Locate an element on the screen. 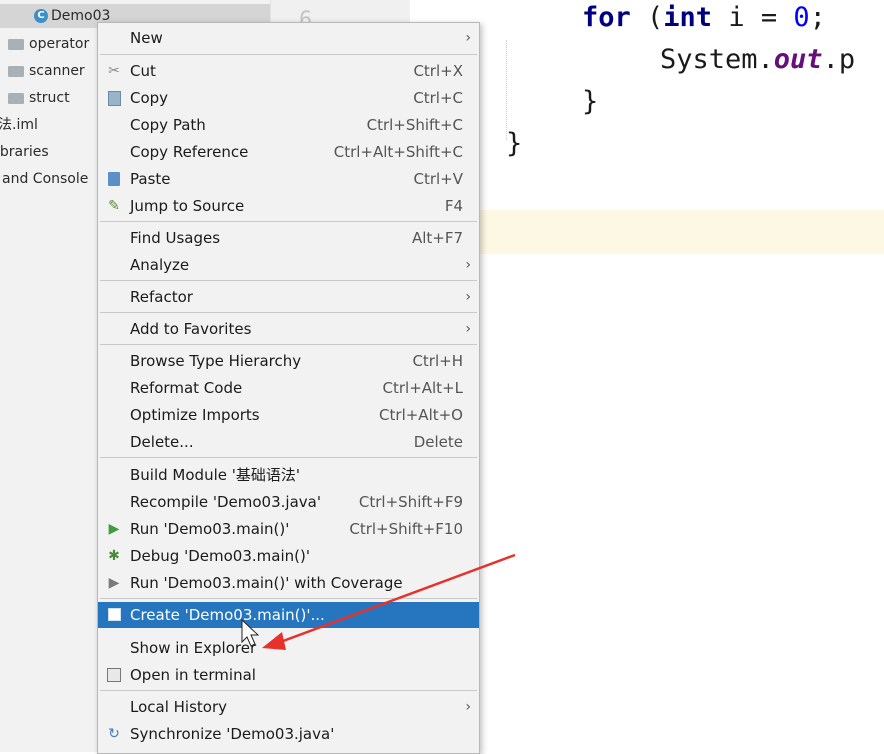 This screenshot has width=884, height=754. menu-item-jump-to-source: ✎ Jump to Source F4 is located at coordinates (288, 206).